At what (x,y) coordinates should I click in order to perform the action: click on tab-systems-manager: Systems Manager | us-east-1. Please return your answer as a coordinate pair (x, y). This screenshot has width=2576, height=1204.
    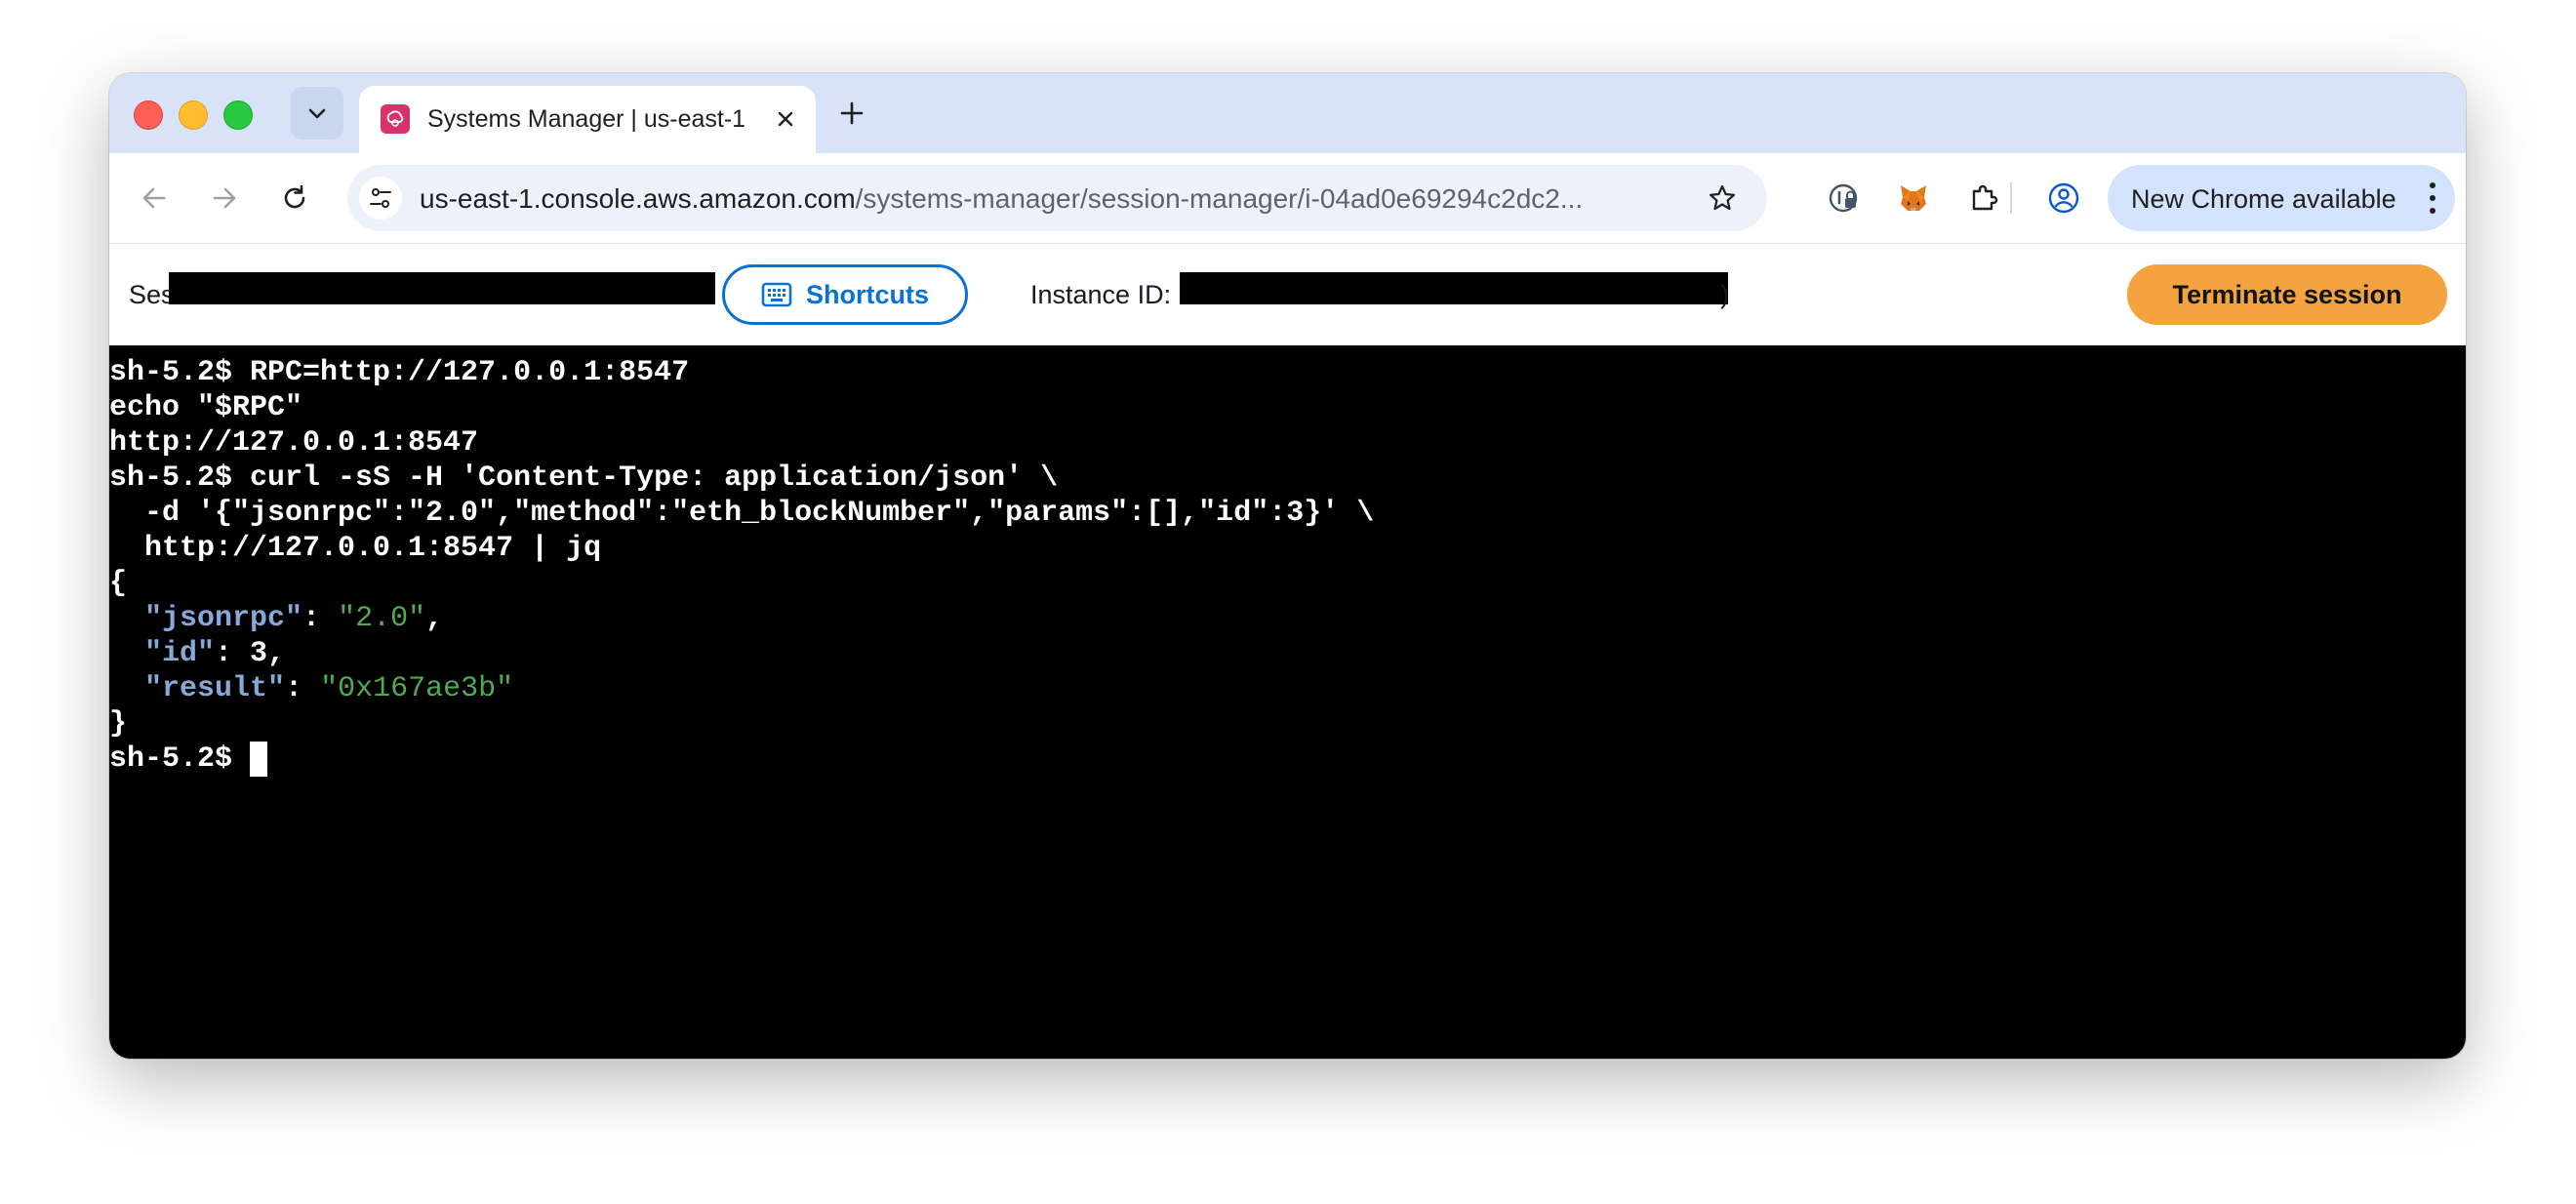
    Looking at the image, I should click on (587, 120).